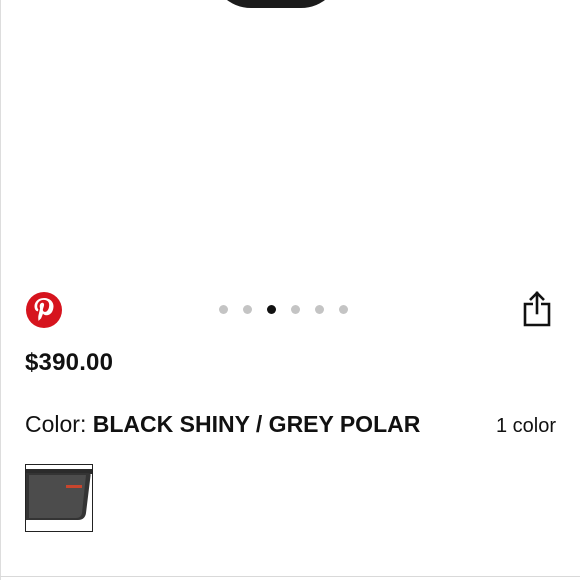 This screenshot has width=580, height=580. Describe the element at coordinates (290, 576) in the screenshot. I see `section-divider` at that location.